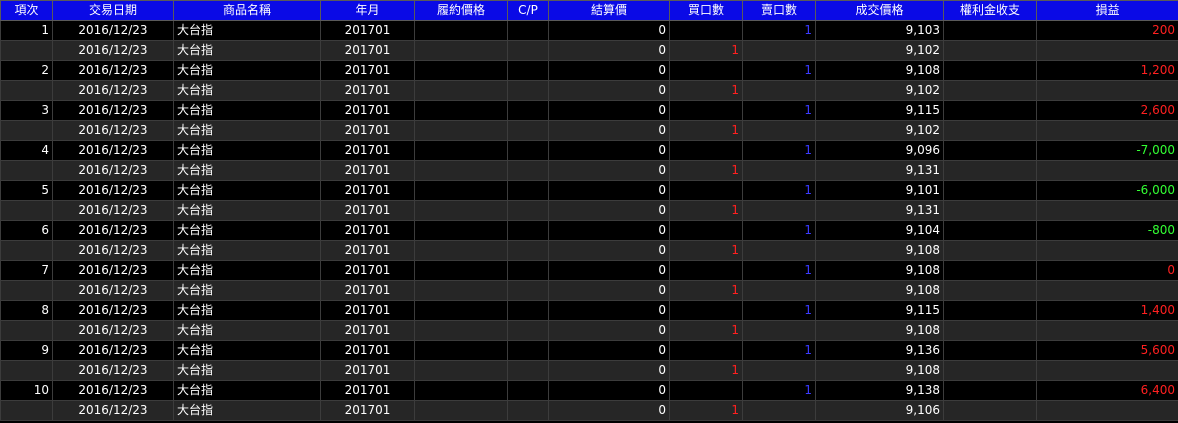 This screenshot has height=423, width=1178. I want to click on table-row: 8 2016/12/23 大台指 201701 0 1 9,115 1,400, so click(589, 310).